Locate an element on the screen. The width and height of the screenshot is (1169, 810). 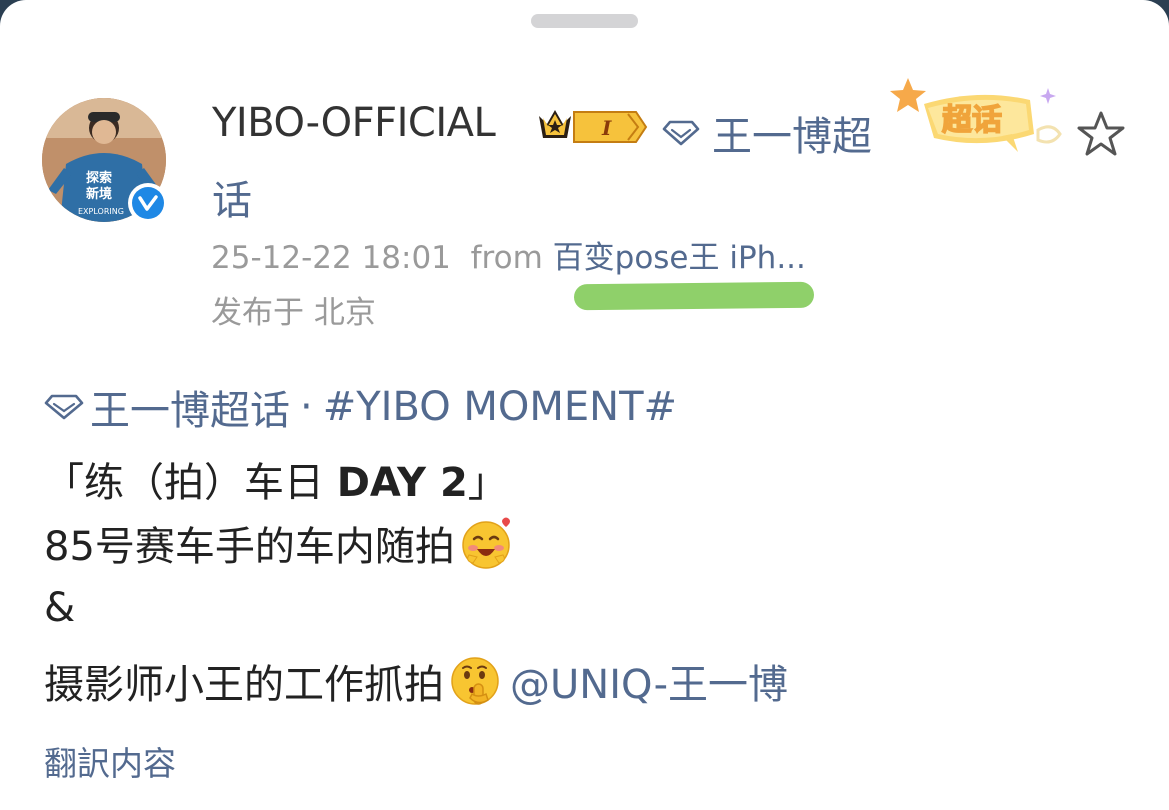
shush-emoji-icon is located at coordinates (475, 681).